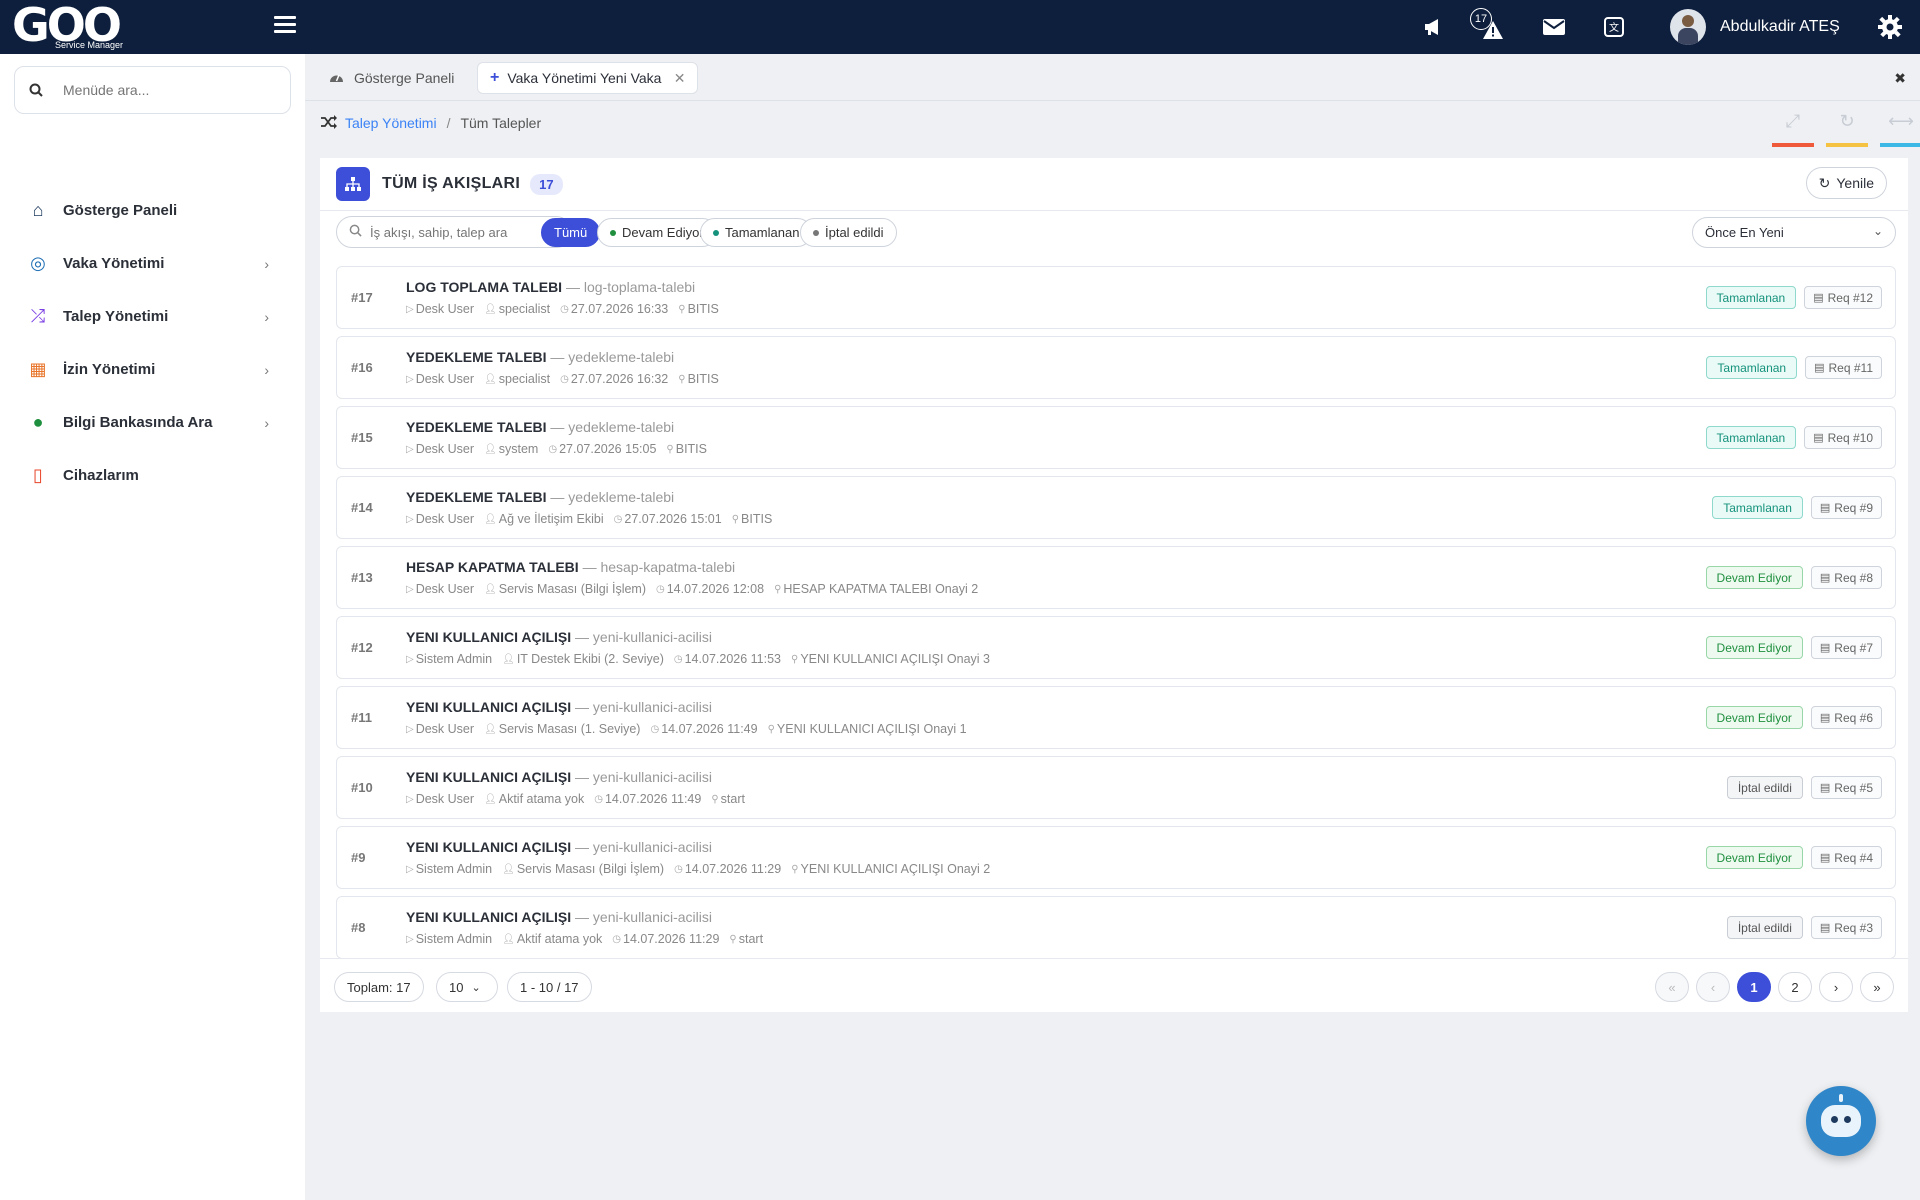  I want to click on tab-dashboard: Gösterge Paneli, so click(391, 78).